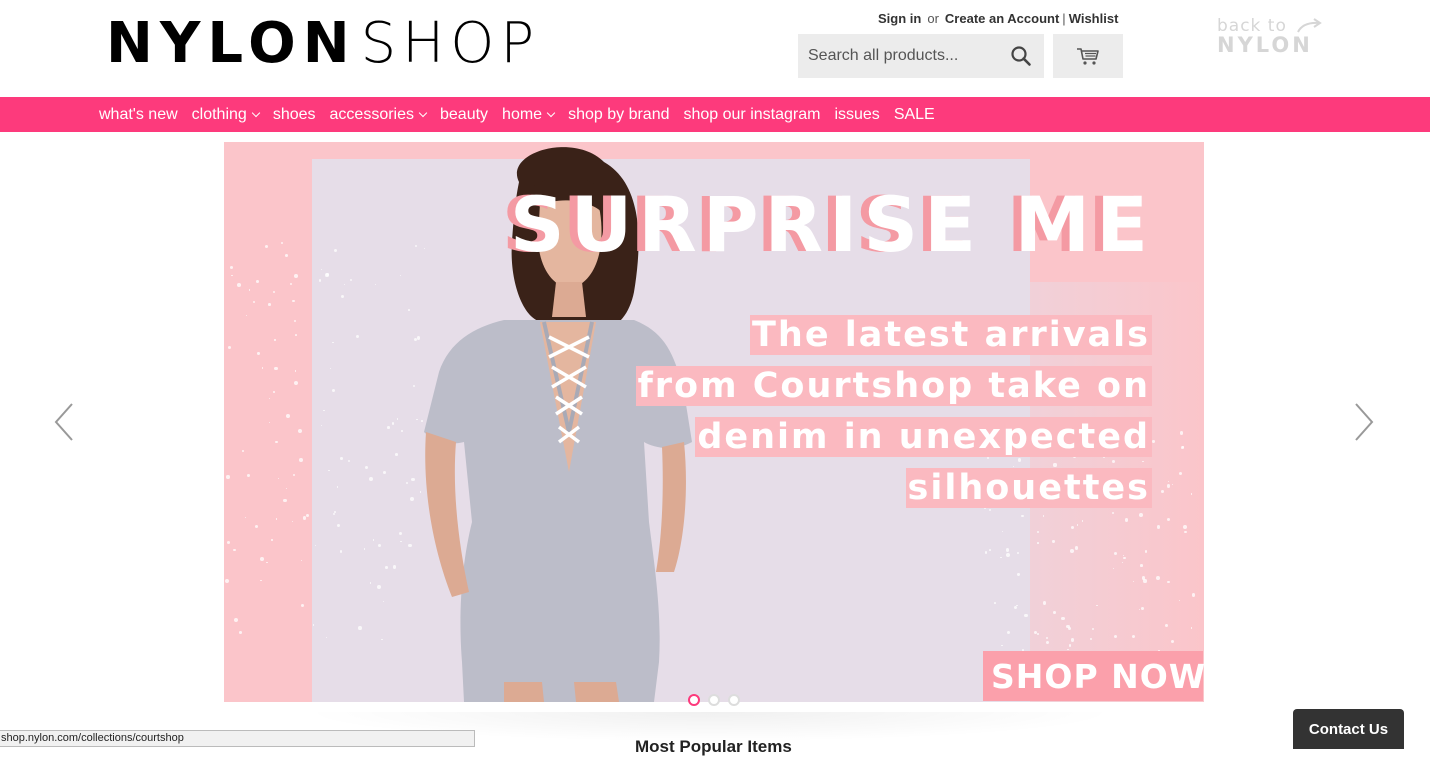 Image resolution: width=1430 pixels, height=757 pixels. Describe the element at coordinates (933, 18) in the screenshot. I see `or-text: or` at that location.